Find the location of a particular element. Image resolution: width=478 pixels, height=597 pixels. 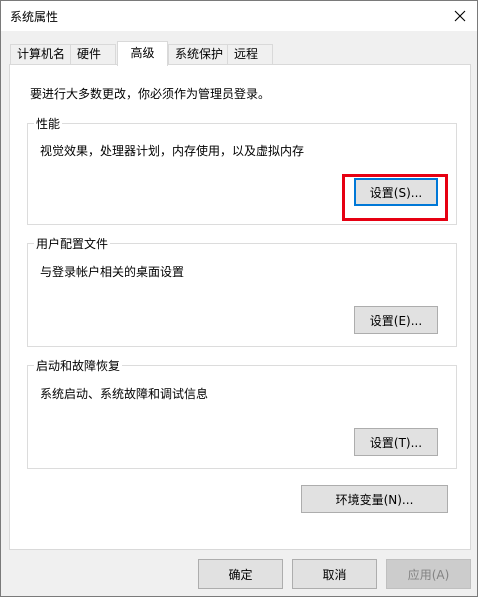

close-icon is located at coordinates (460, 16).